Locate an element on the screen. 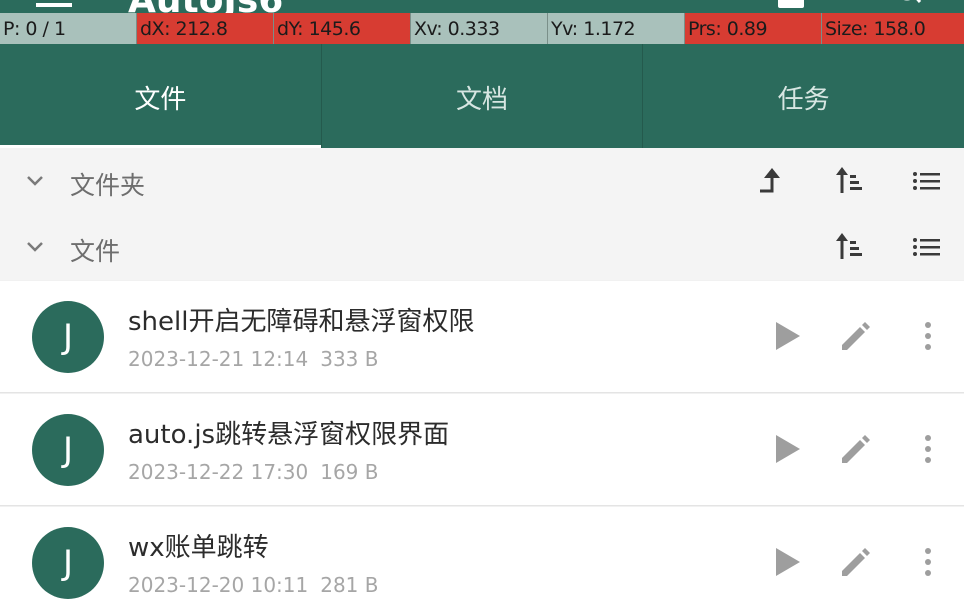 This screenshot has width=964, height=602. debug-delta-x: dX: 212.8 is located at coordinates (204, 28).